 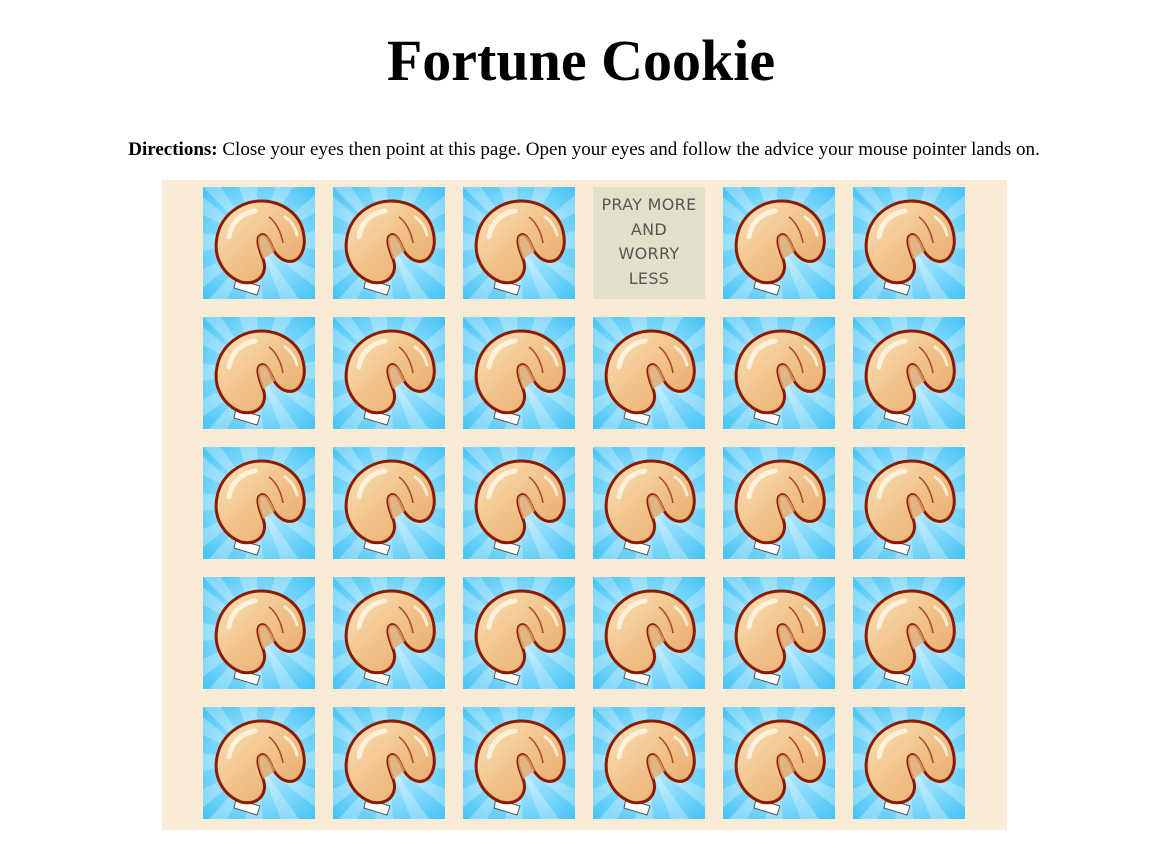 I want to click on directions-label: Directions:, so click(x=173, y=149).